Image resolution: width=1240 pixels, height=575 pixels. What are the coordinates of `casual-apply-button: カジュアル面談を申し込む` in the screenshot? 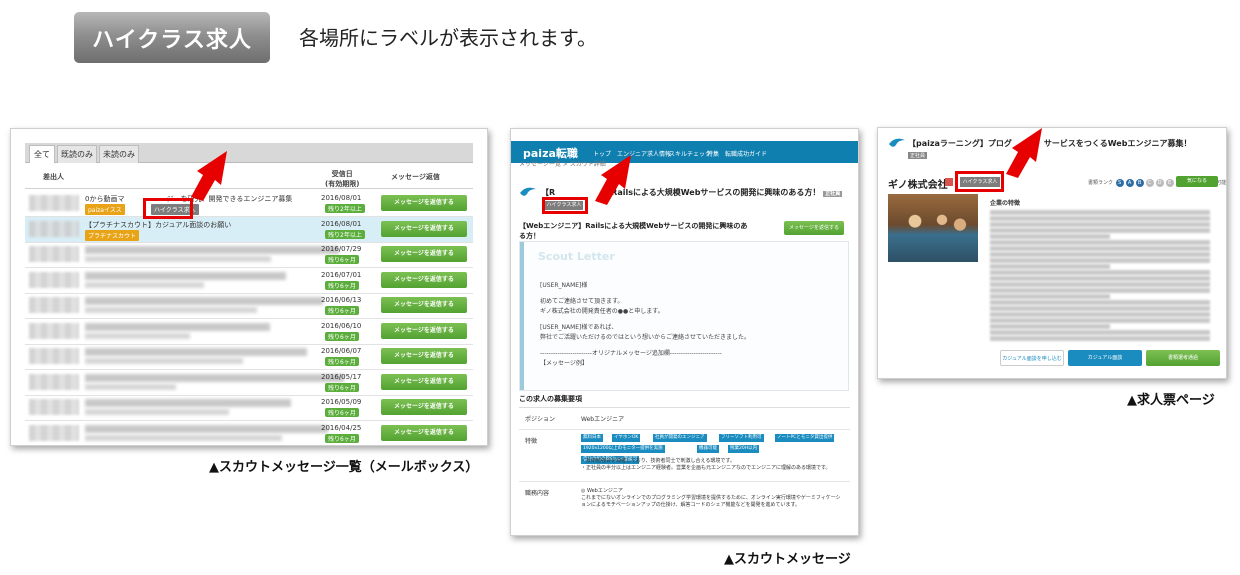 It's located at (1032, 358).